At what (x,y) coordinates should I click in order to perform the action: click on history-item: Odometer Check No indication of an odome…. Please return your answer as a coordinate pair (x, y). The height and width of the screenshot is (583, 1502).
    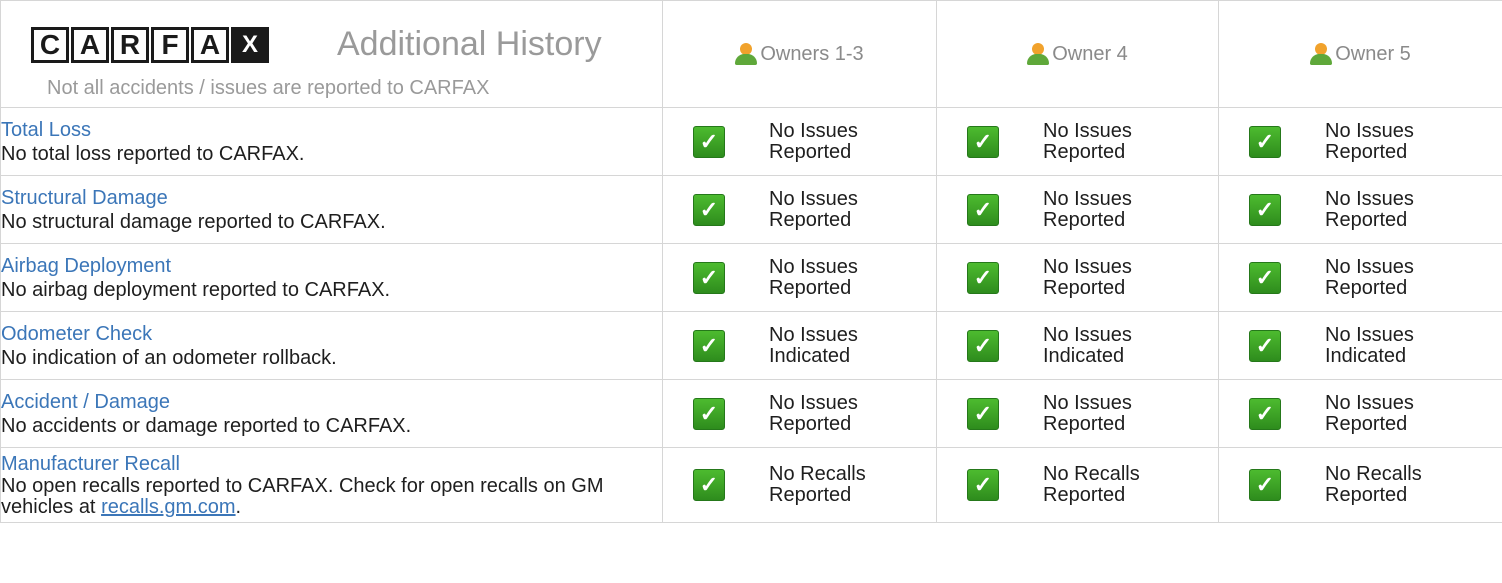
    Looking at the image, I should click on (331, 345).